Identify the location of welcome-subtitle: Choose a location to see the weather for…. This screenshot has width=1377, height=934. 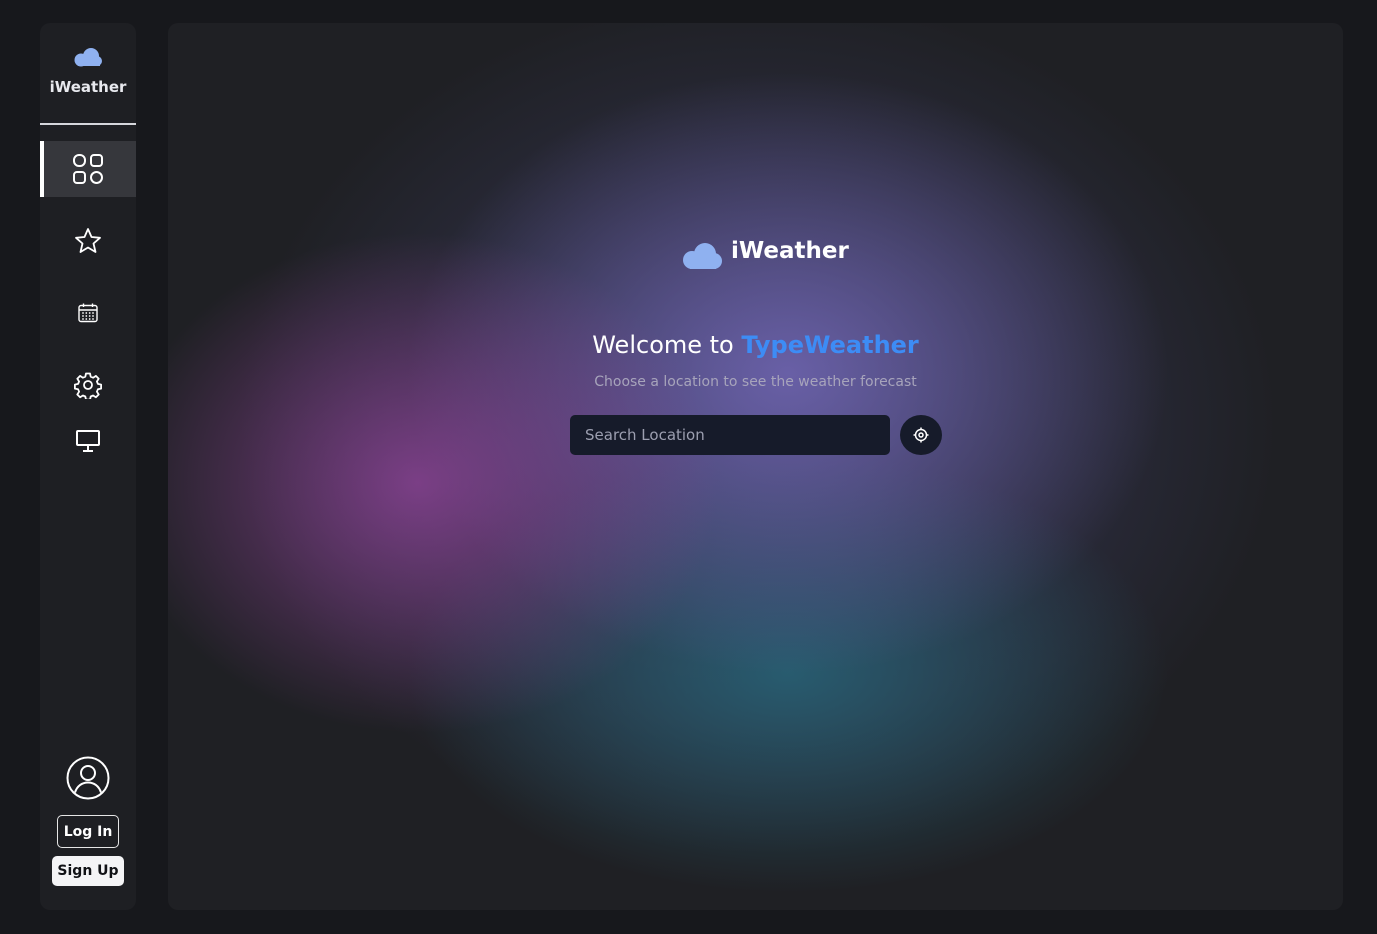
(755, 382).